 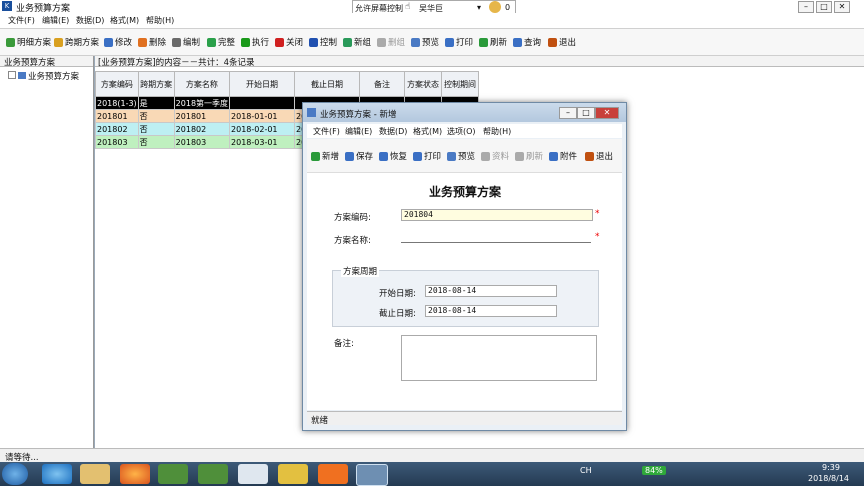 I want to click on dialog-toolbar-button-4: 预览, so click(x=461, y=156).